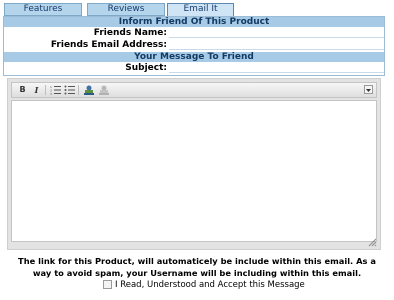 The width and height of the screenshot is (394, 300). I want to click on bold-button: B, so click(22, 90).